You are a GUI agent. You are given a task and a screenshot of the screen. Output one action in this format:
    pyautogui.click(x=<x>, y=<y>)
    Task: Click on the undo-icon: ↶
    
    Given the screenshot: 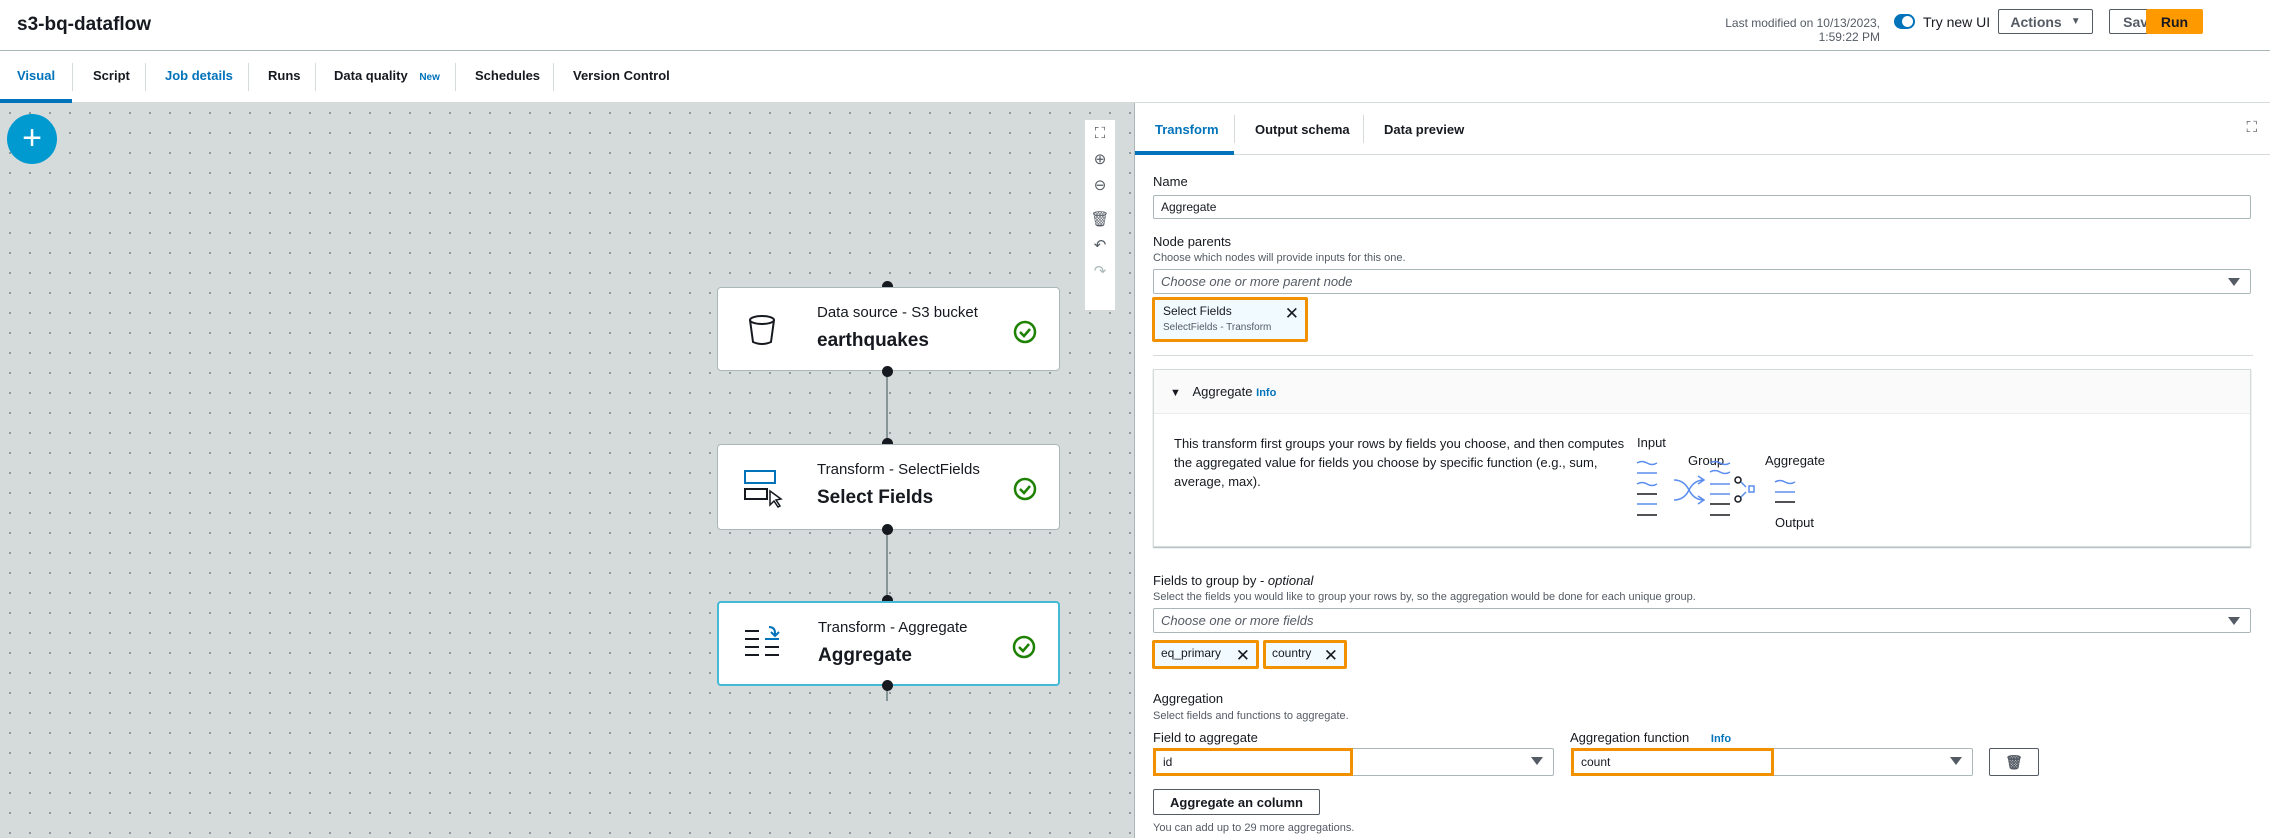 What is the action you would take?
    pyautogui.click(x=1100, y=245)
    